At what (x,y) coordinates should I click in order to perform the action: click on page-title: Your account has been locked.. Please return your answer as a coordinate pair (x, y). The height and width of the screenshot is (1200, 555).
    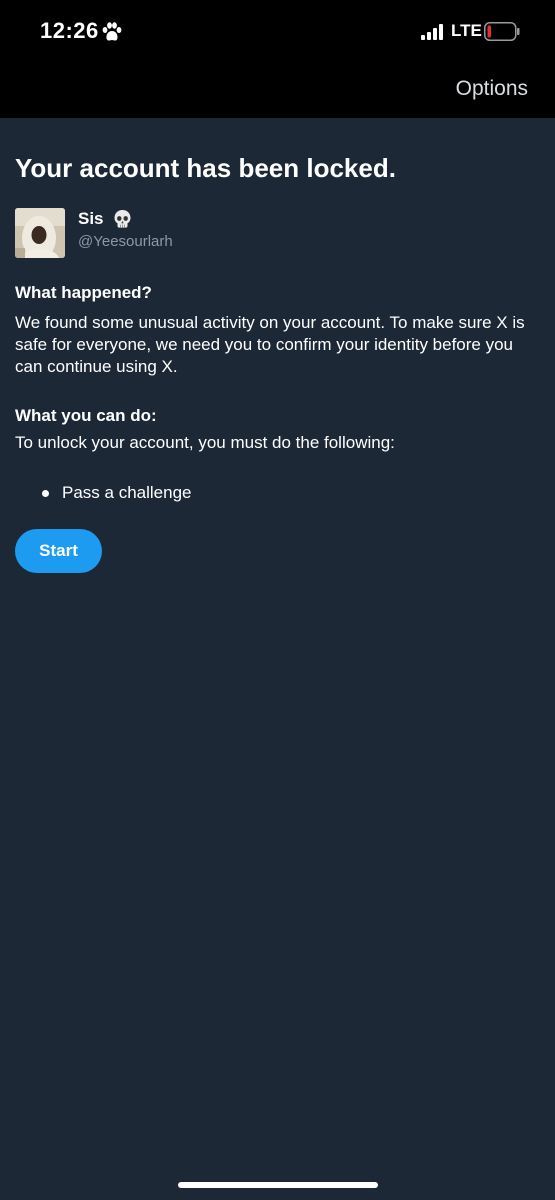
    Looking at the image, I should click on (205, 168).